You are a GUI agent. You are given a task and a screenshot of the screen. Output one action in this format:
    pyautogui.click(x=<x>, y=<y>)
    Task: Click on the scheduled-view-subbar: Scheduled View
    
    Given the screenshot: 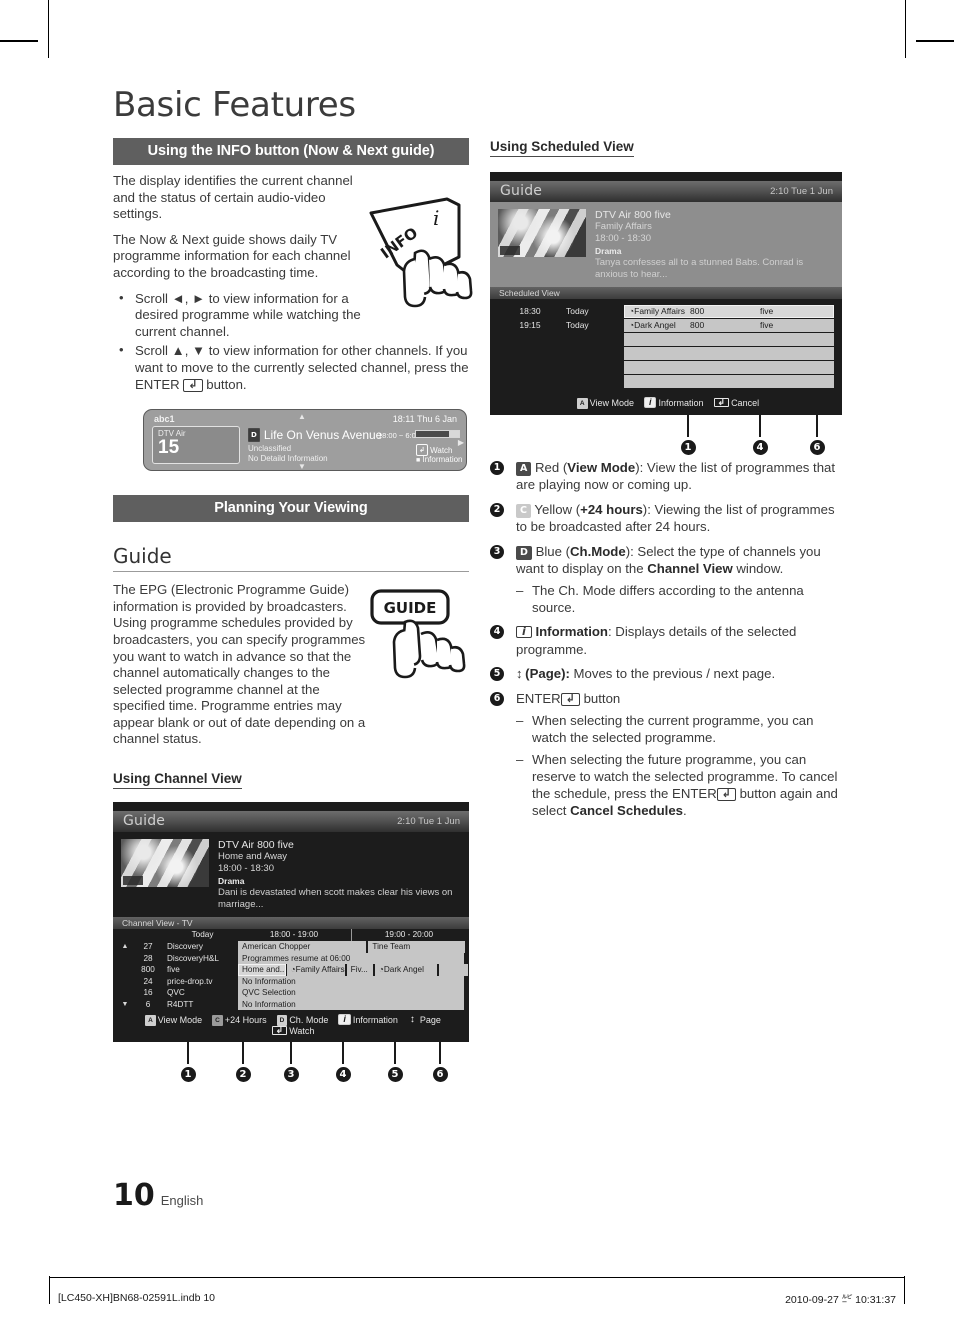 What is the action you would take?
    pyautogui.click(x=666, y=293)
    